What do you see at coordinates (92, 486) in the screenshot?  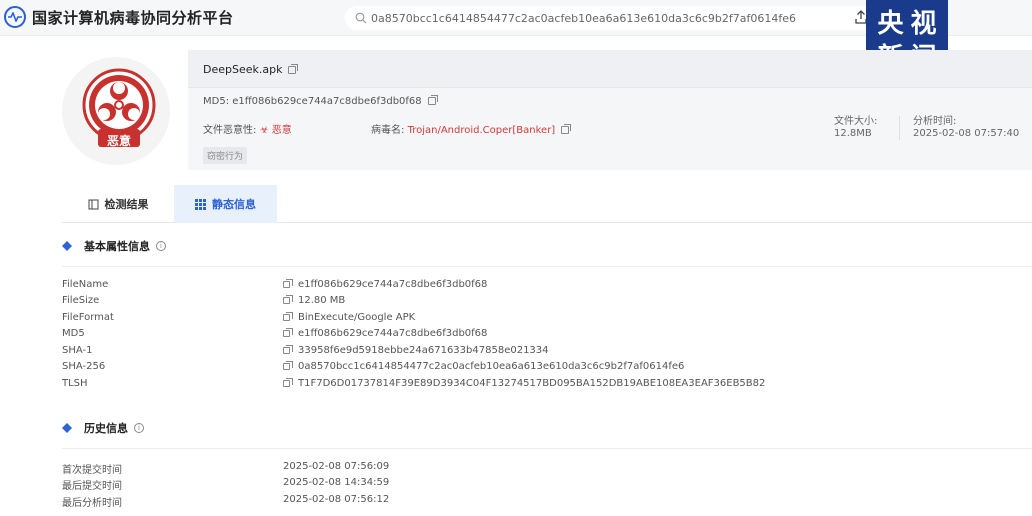 I see `history-key: 最后提交时间` at bounding box center [92, 486].